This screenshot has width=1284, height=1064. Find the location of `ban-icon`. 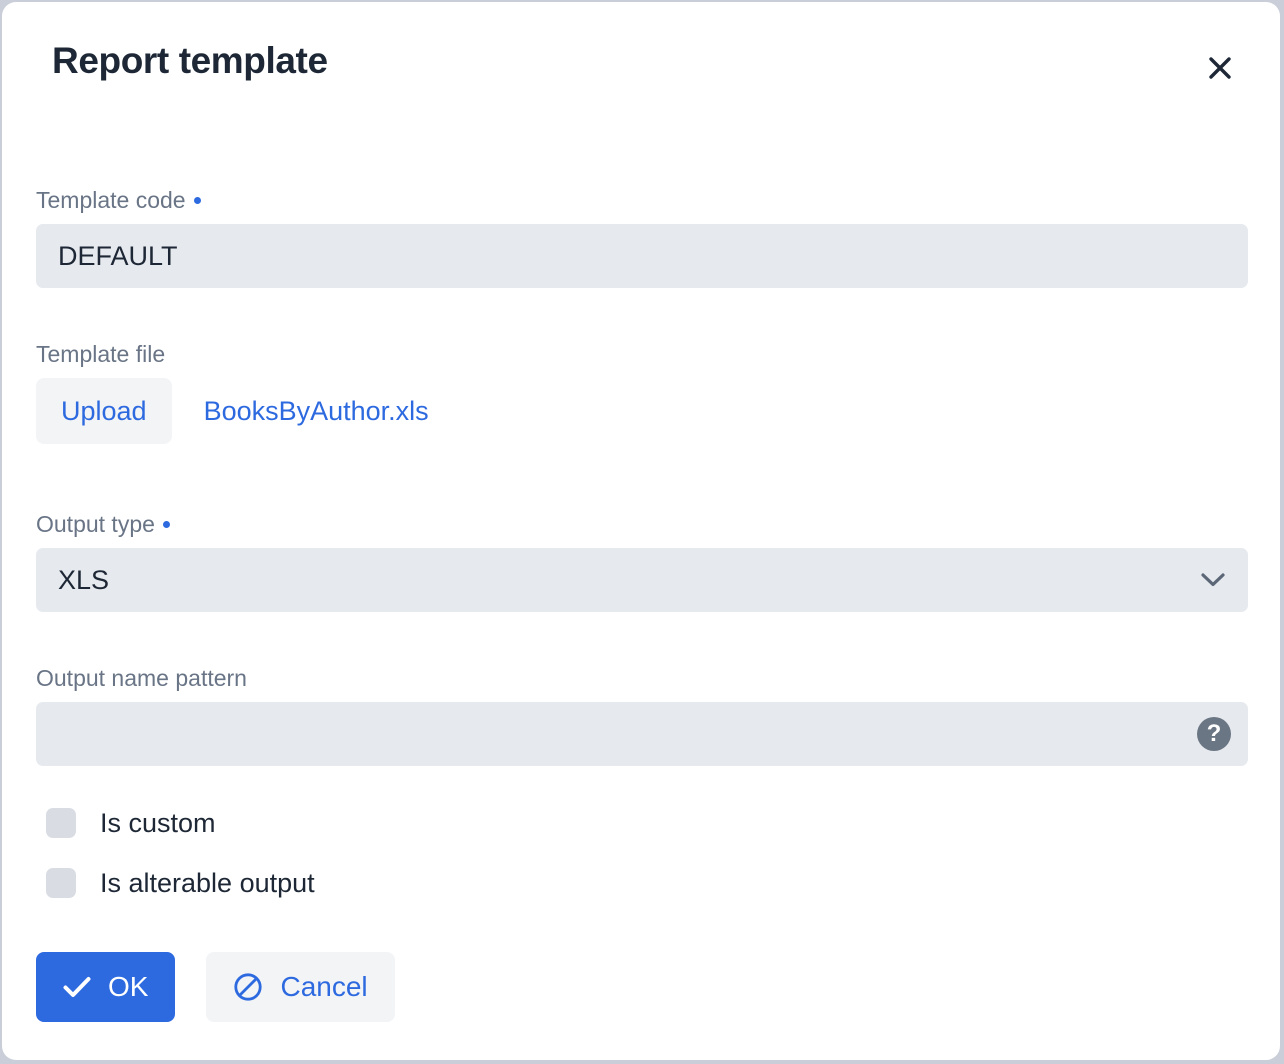

ban-icon is located at coordinates (248, 987).